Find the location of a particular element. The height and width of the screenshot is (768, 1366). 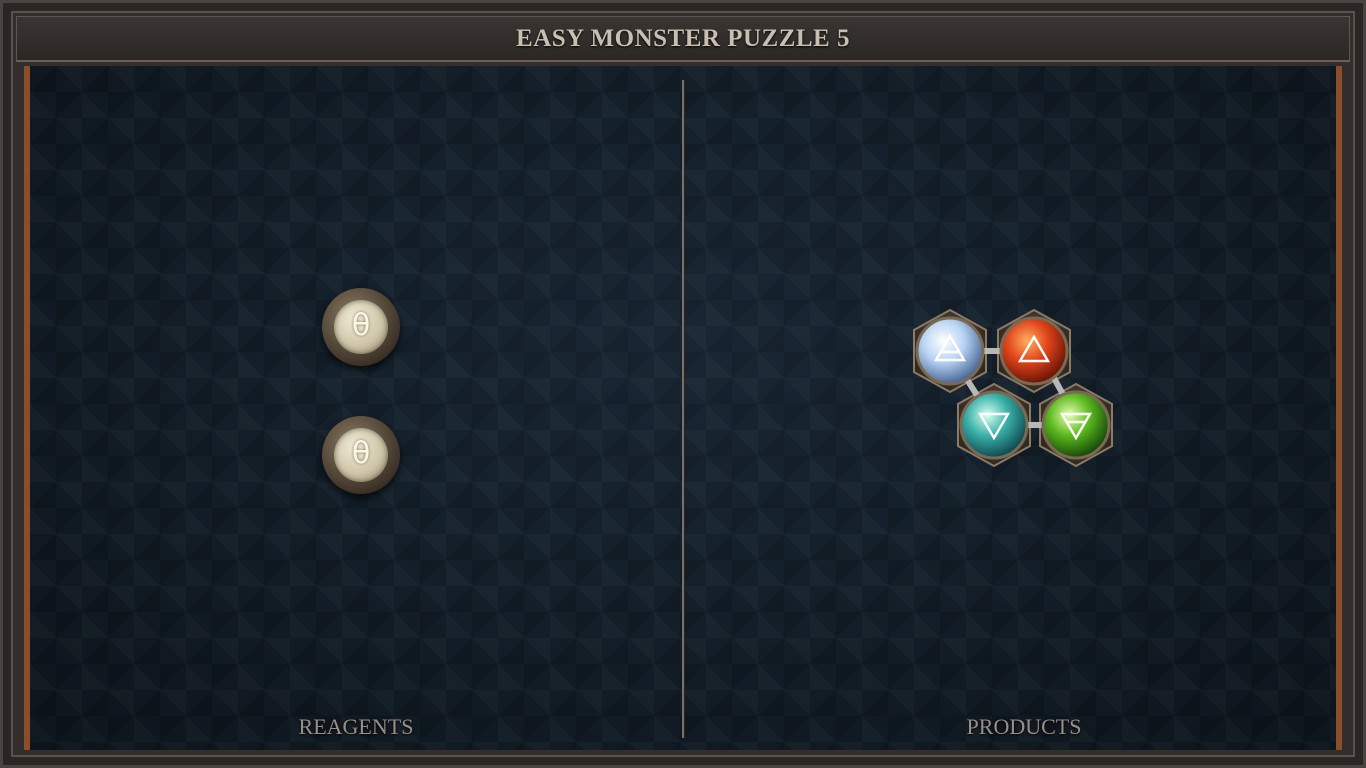

panel-divider is located at coordinates (683, 409).